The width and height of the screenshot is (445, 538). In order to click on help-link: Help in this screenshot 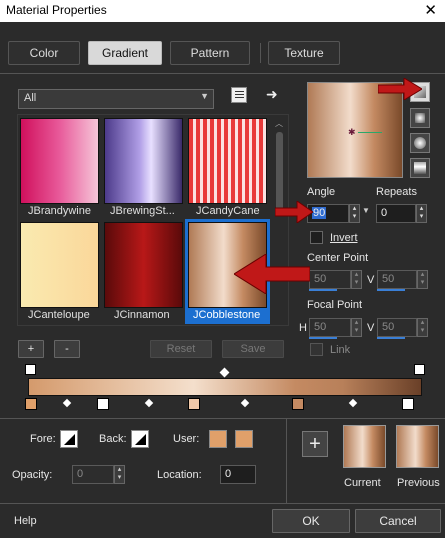, I will do `click(25, 521)`.